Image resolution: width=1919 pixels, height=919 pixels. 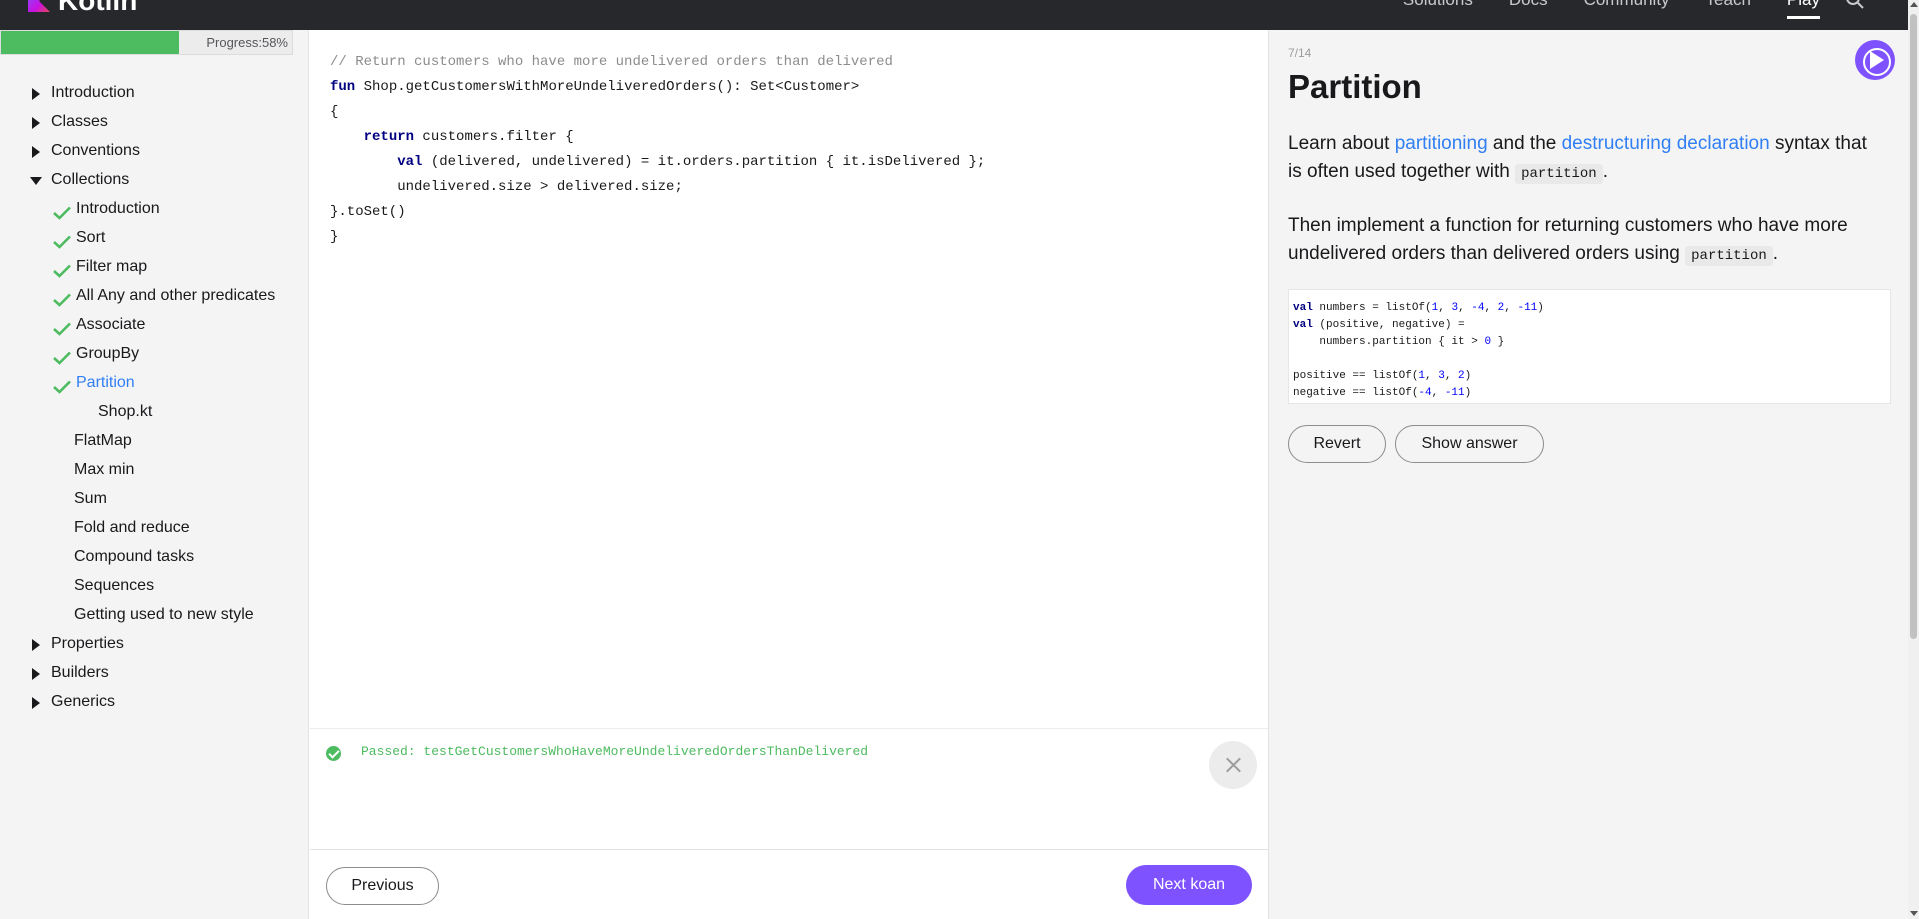 I want to click on code-line-8: }, so click(x=334, y=237).